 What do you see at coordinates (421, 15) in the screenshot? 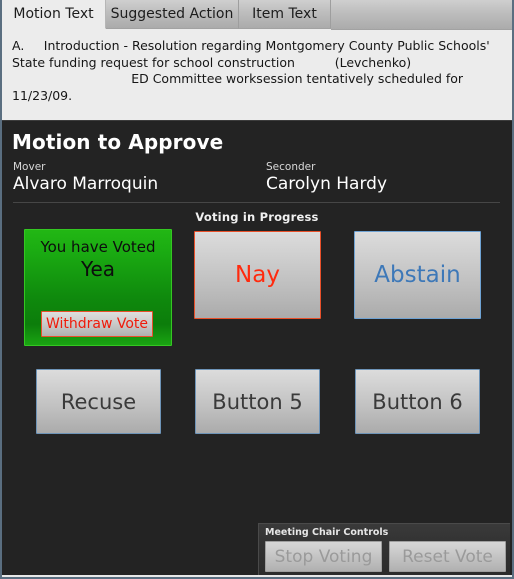
I see `tab-bar-filler` at bounding box center [421, 15].